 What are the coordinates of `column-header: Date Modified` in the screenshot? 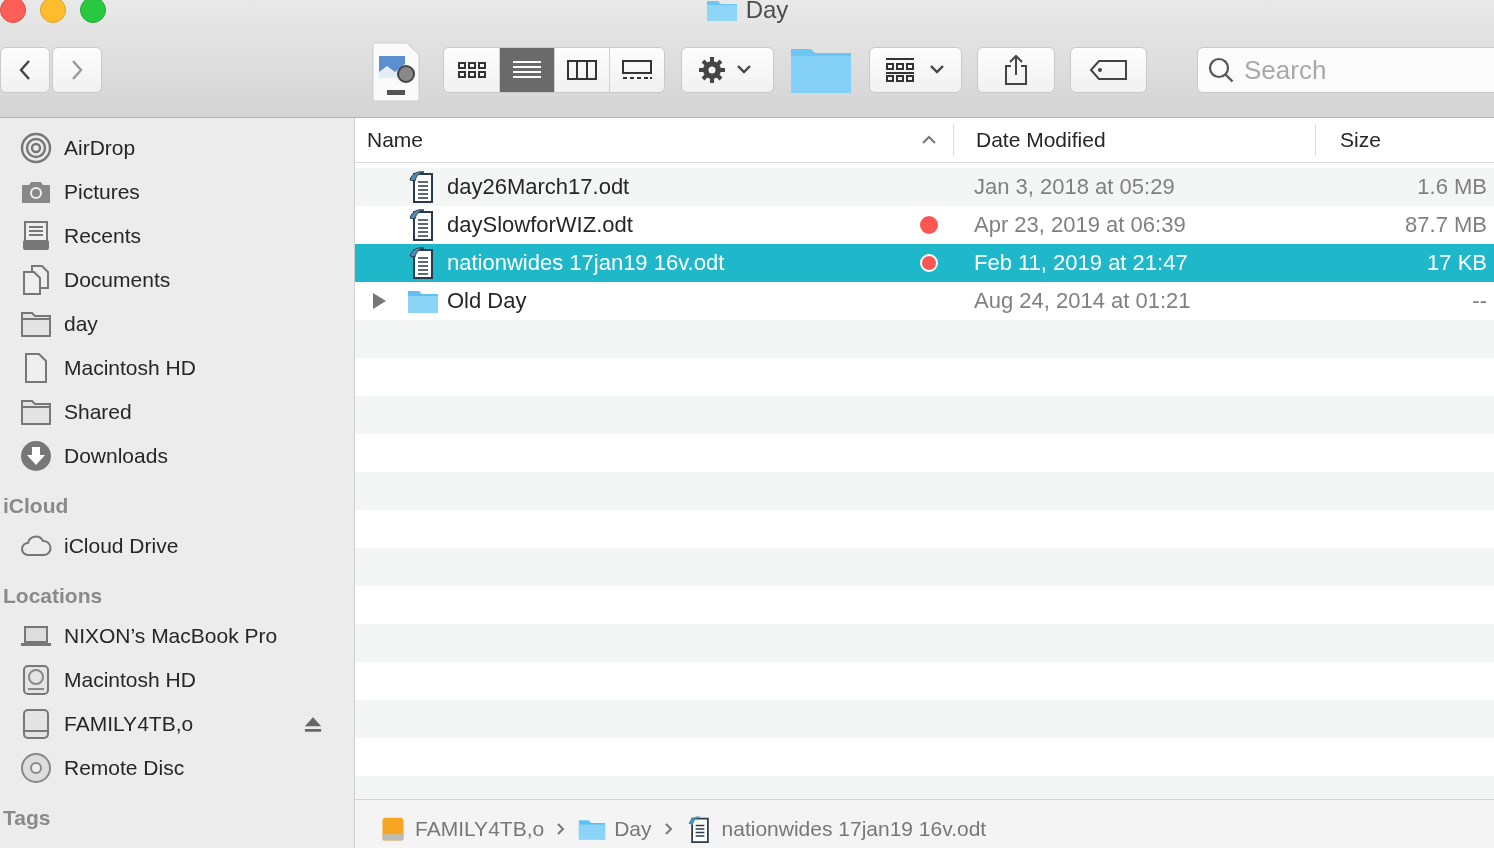 It's located at (1135, 140).